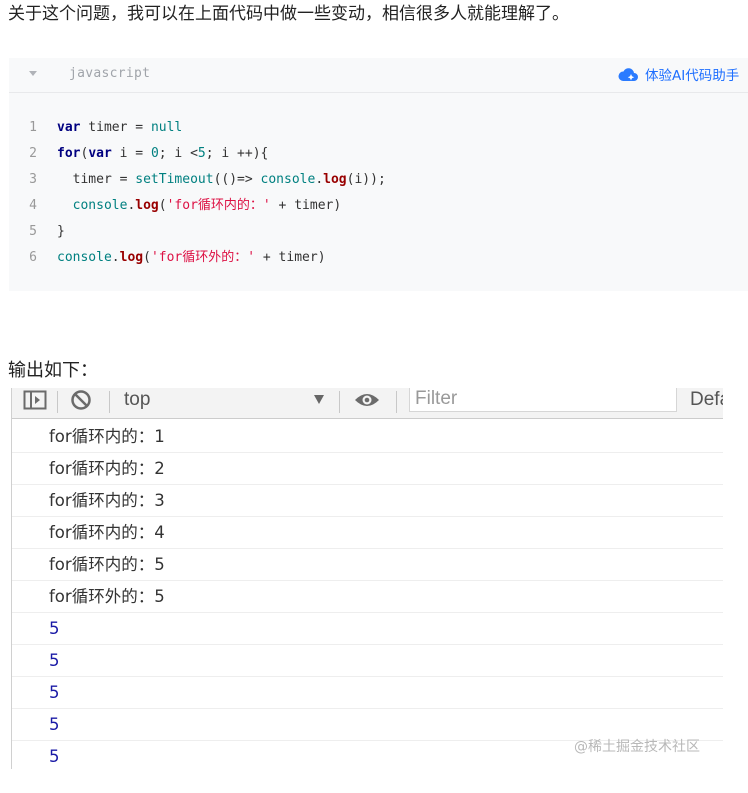 This screenshot has width=748, height=793. Describe the element at coordinates (166, 127) in the screenshot. I see `code-token: null` at that location.